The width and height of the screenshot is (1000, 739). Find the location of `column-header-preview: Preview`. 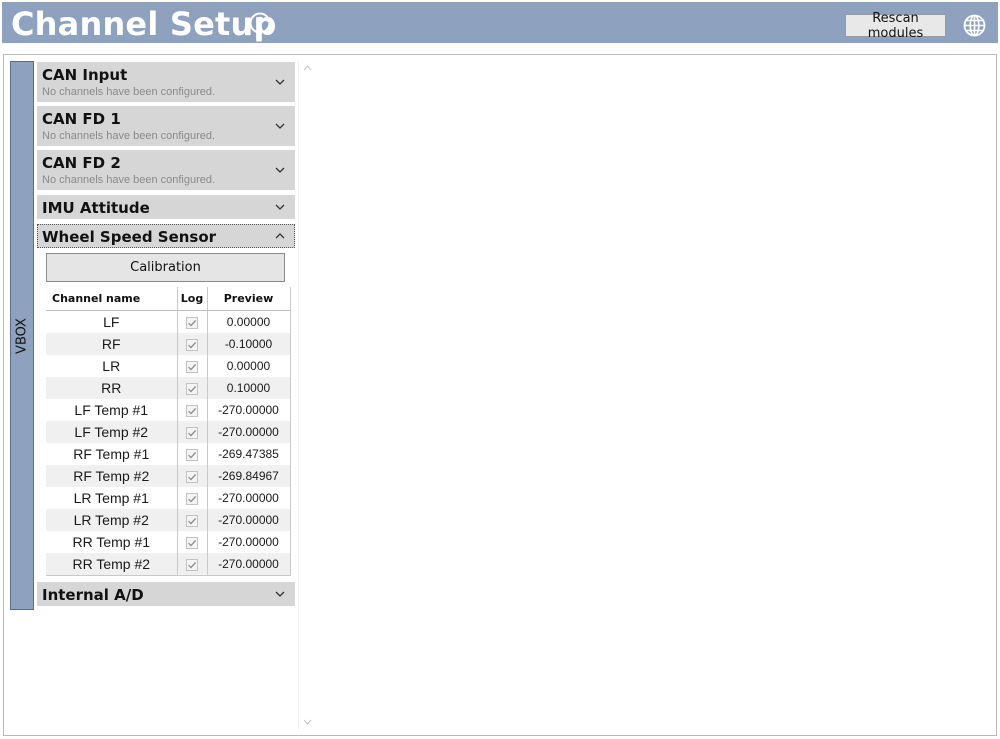

column-header-preview: Preview is located at coordinates (248, 299).